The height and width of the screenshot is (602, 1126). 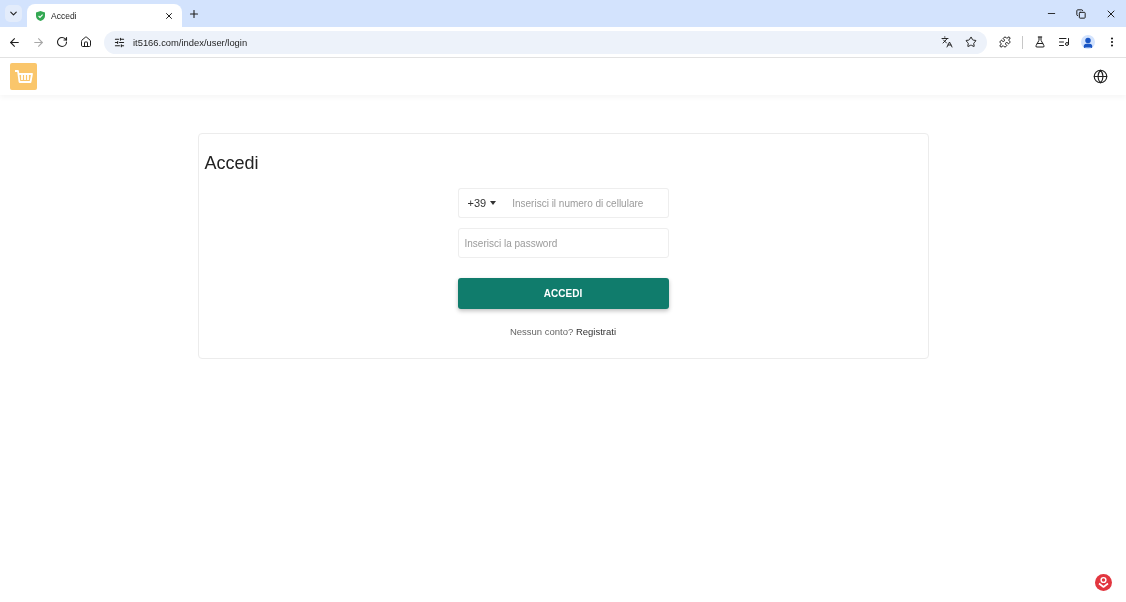 I want to click on restore-icon, so click(x=1081, y=13).